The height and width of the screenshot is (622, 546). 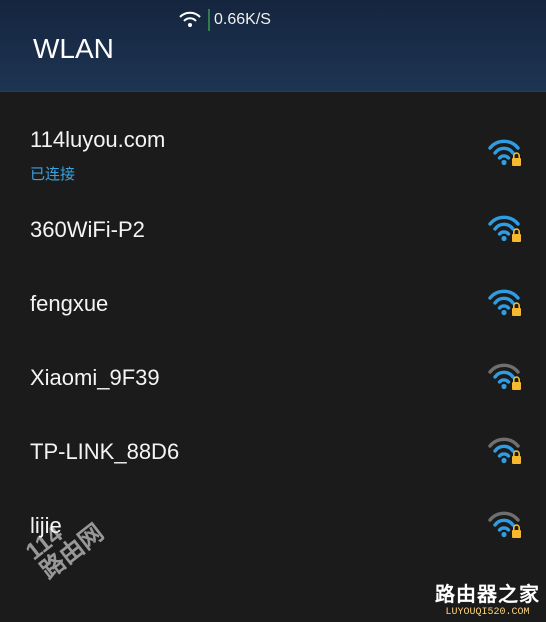 What do you see at coordinates (73, 48) in the screenshot?
I see `page-title: WLAN` at bounding box center [73, 48].